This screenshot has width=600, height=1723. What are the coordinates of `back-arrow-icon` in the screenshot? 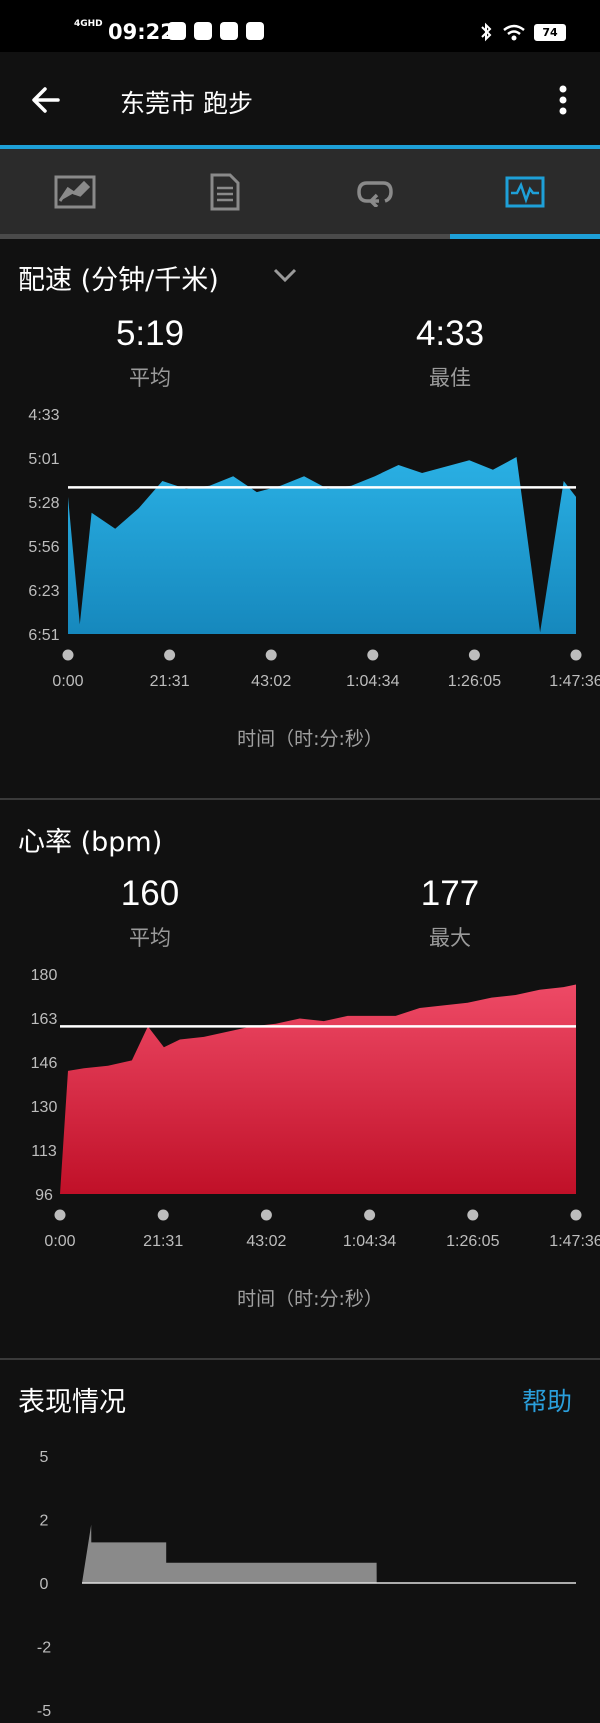 It's located at (46, 100).